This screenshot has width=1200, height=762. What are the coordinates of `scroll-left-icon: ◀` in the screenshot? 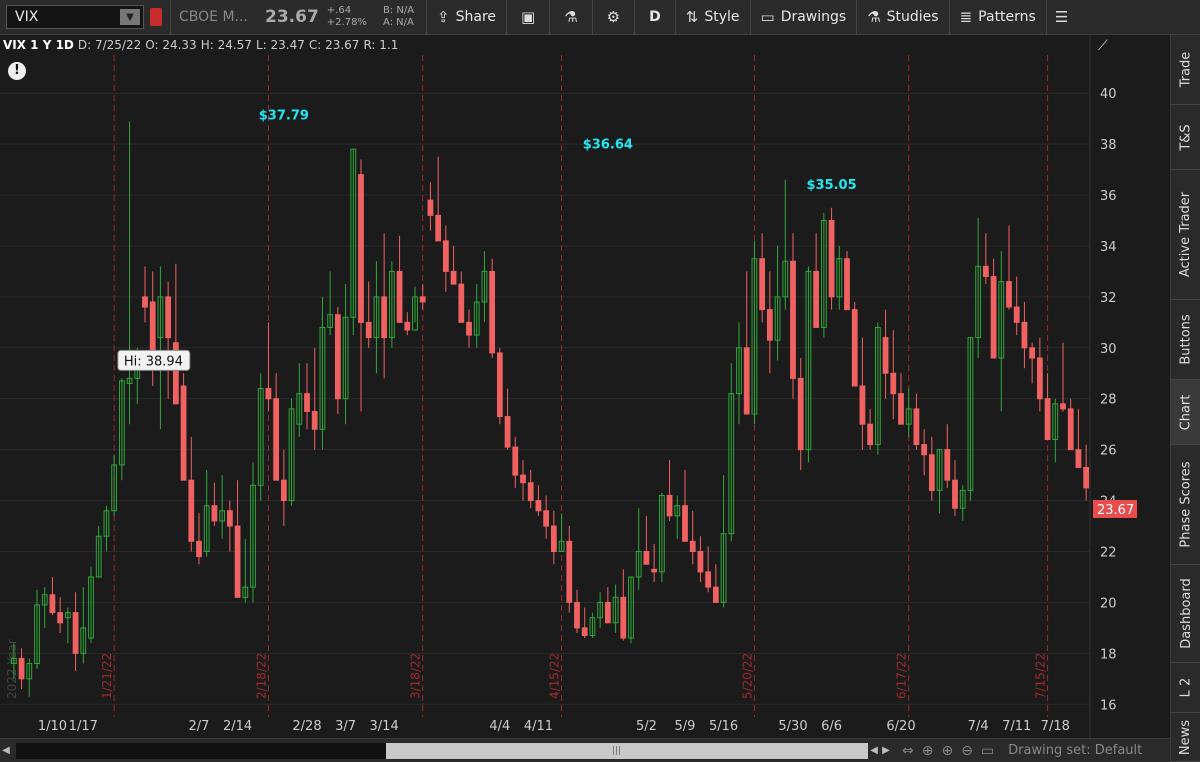 It's located at (6, 750).